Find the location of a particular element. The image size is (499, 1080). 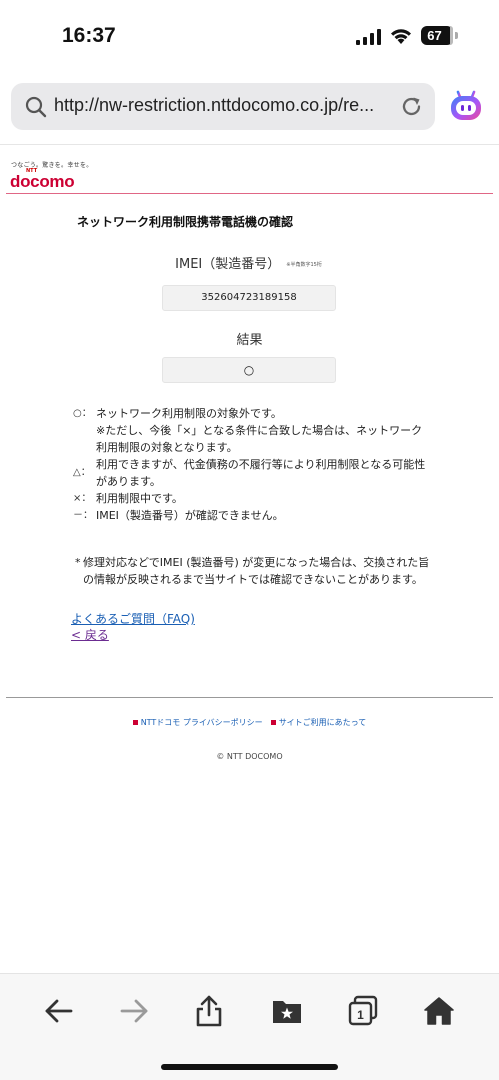

brand-tagline: つなごう。驚きを。幸せを。 is located at coordinates (52, 165).